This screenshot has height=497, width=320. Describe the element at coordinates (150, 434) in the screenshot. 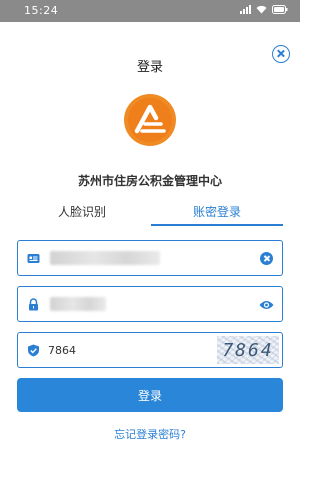

I see `forgot-password-link: 忘记登录密码?` at that location.